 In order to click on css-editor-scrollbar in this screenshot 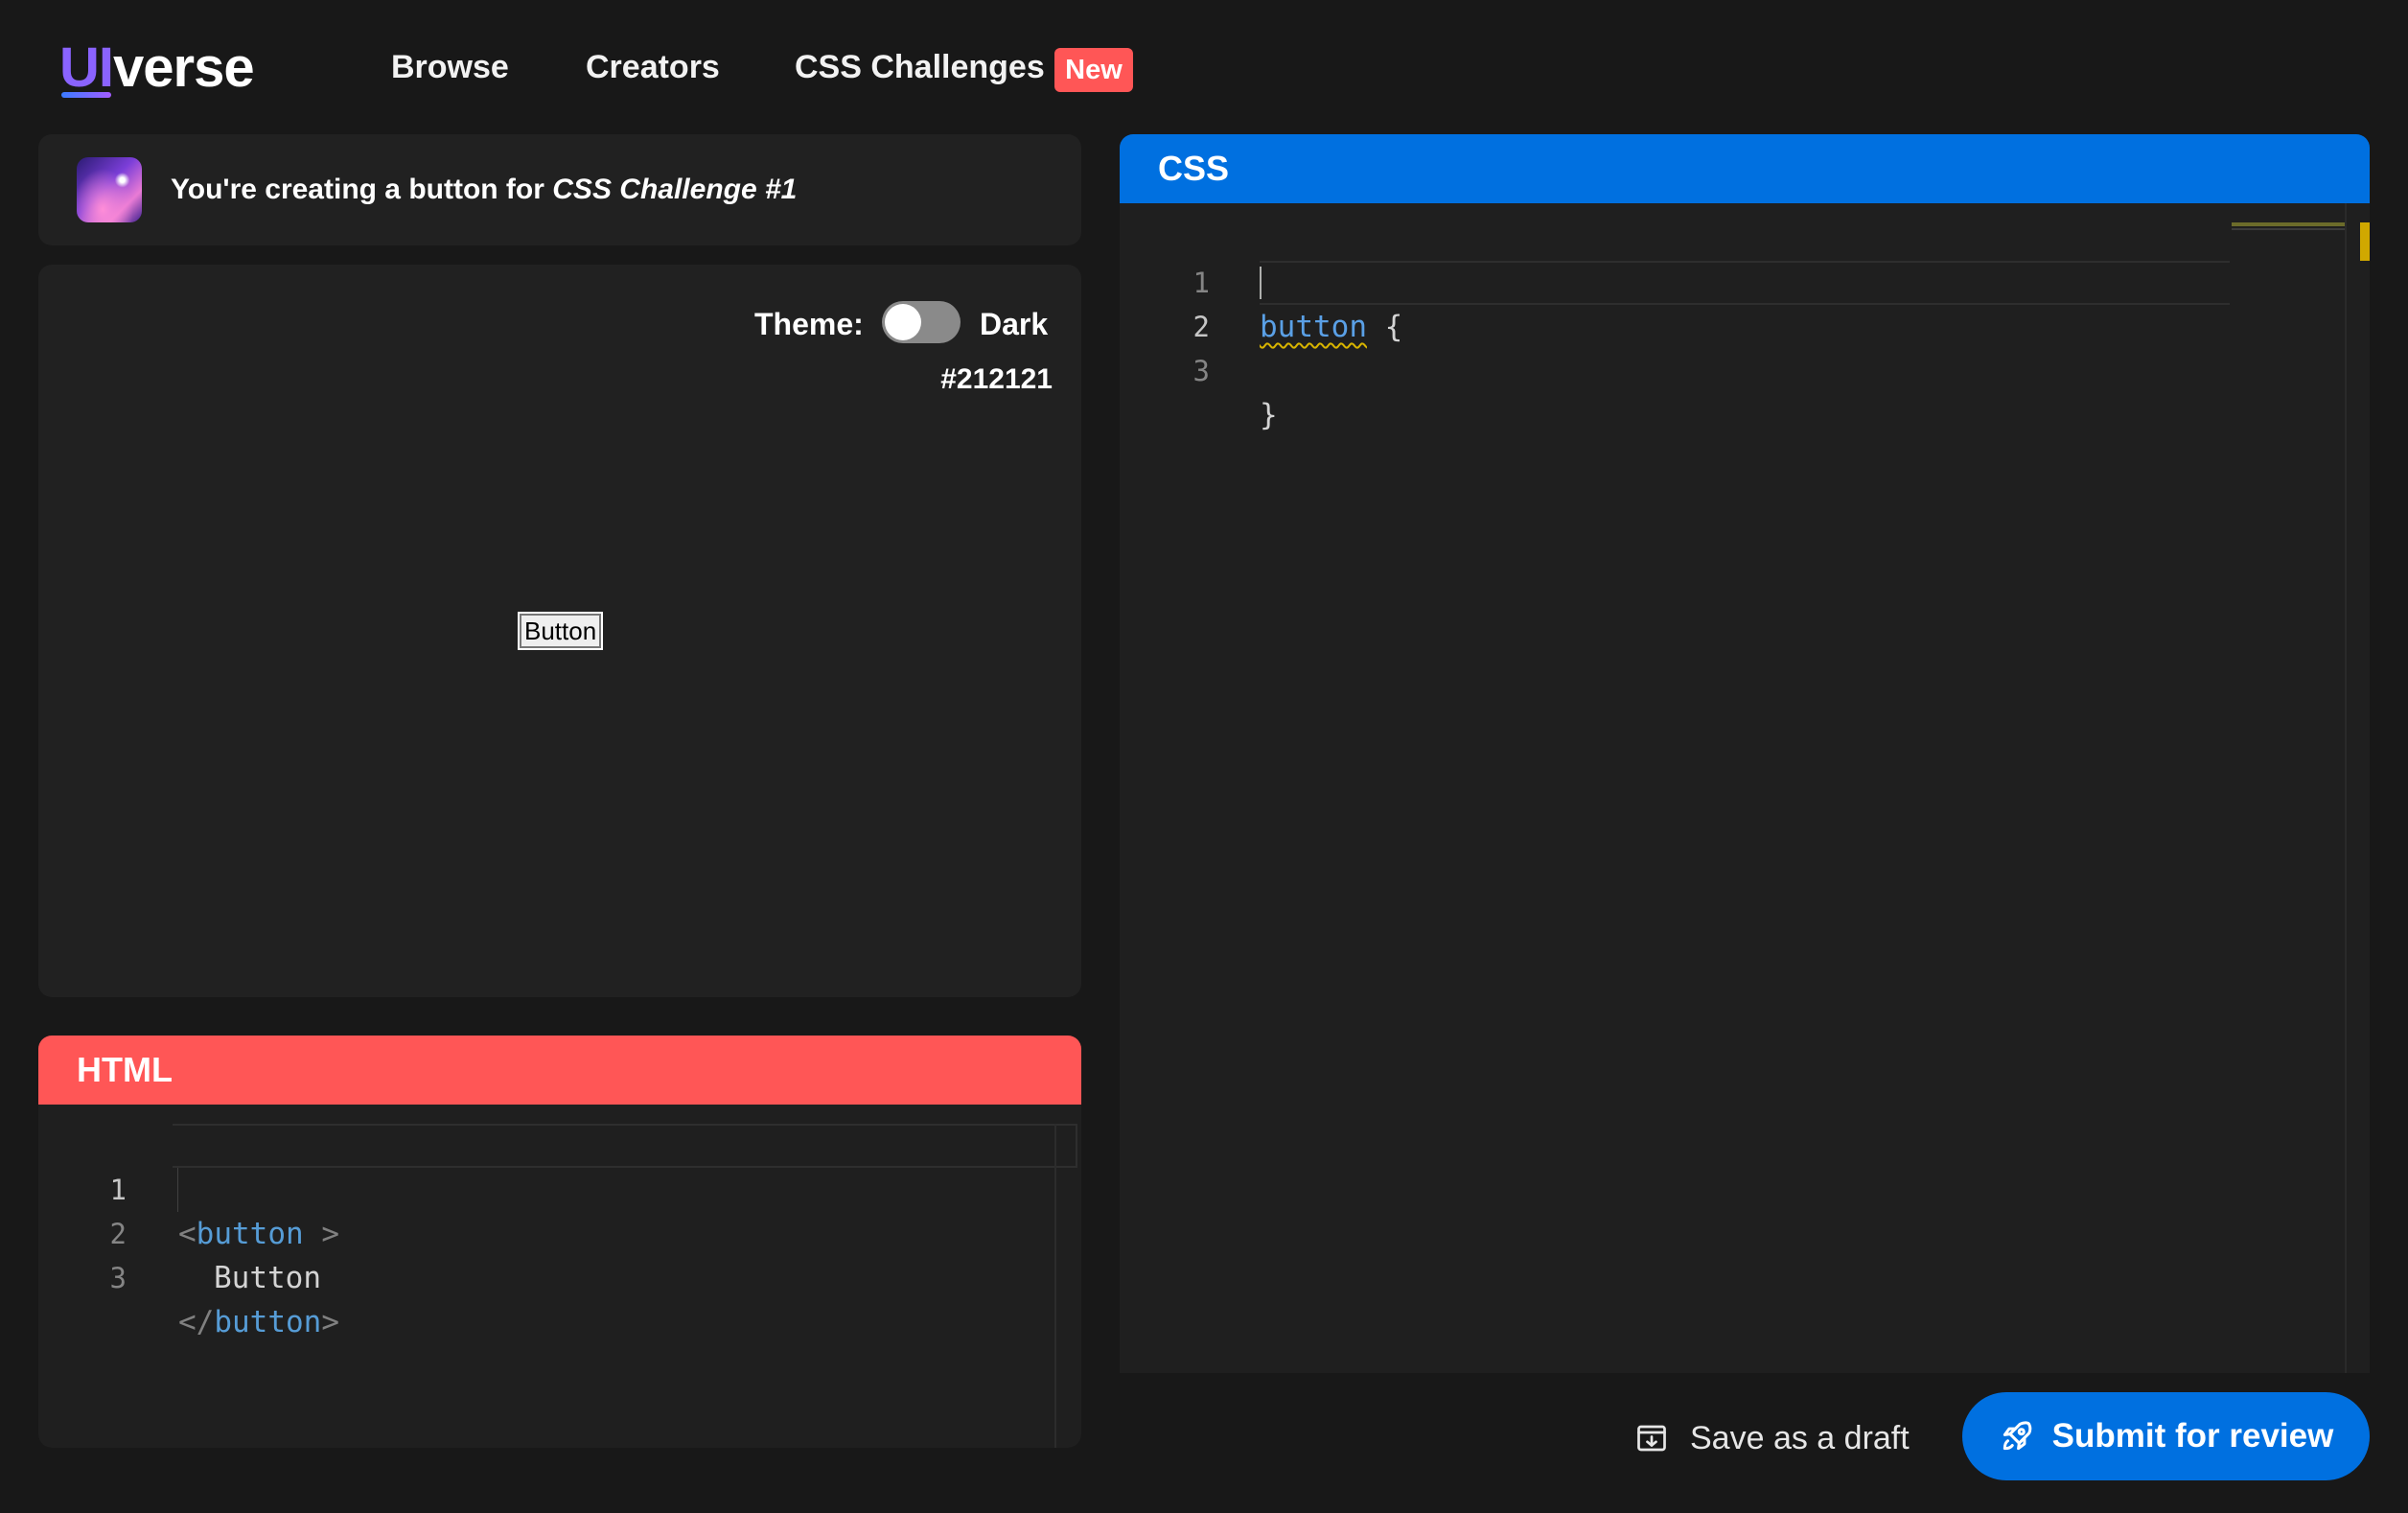, I will do `click(2346, 788)`.